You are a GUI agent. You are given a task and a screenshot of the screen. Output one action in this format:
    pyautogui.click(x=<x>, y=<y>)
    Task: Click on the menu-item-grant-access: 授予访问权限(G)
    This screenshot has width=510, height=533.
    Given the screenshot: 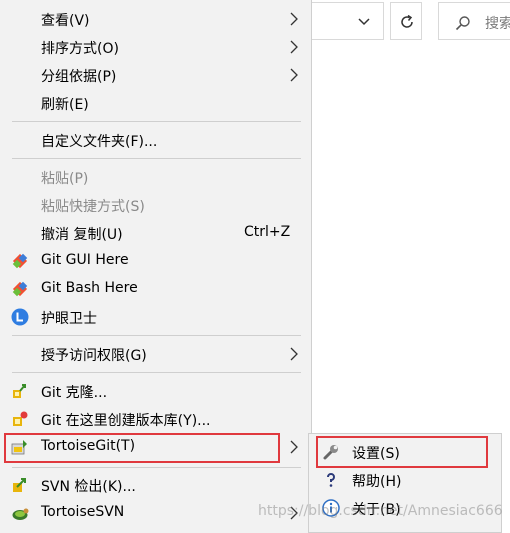 What is the action you would take?
    pyautogui.click(x=155, y=354)
    